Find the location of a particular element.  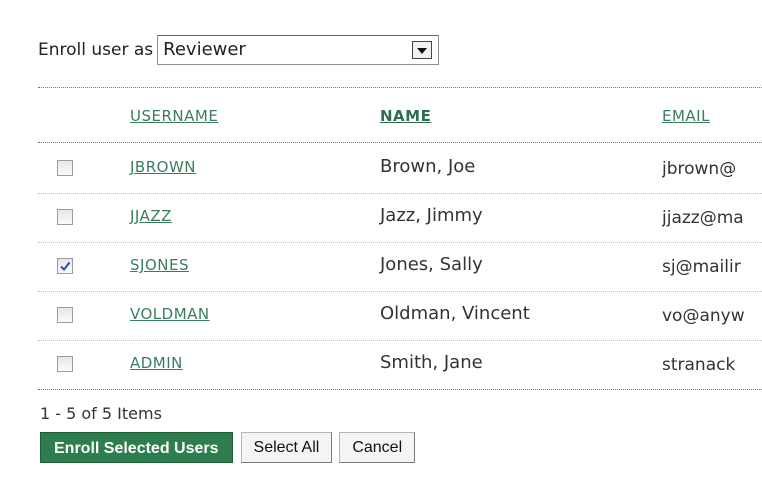

full-name: Jazz, Jimmy is located at coordinates (431, 215).